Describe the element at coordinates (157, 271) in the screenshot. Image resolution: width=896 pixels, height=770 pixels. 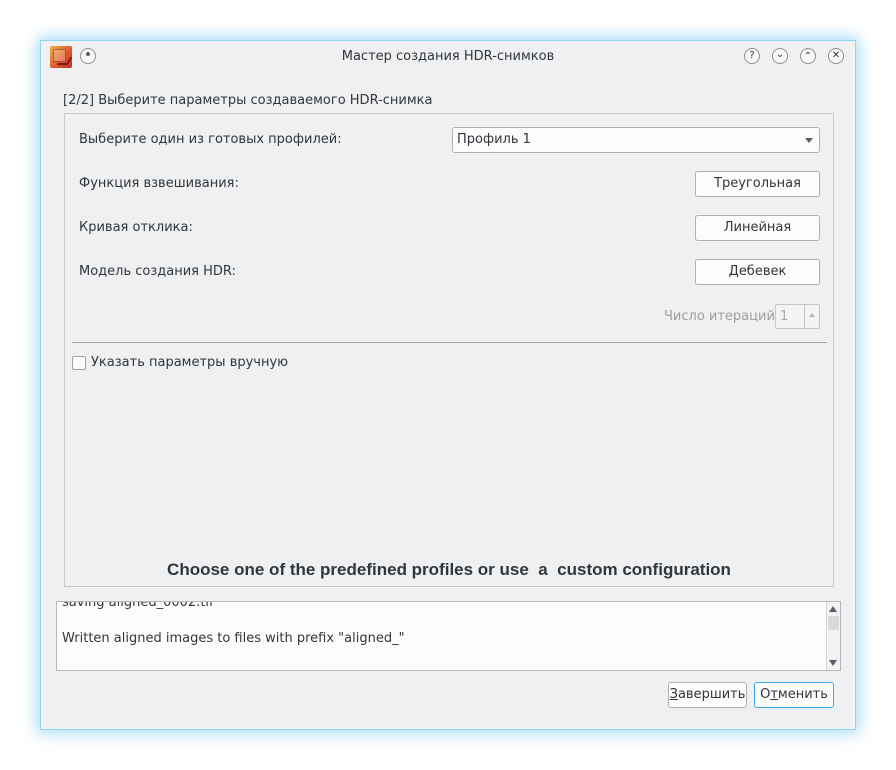
I see `hdr-model-label: Модель создания HDR:` at that location.